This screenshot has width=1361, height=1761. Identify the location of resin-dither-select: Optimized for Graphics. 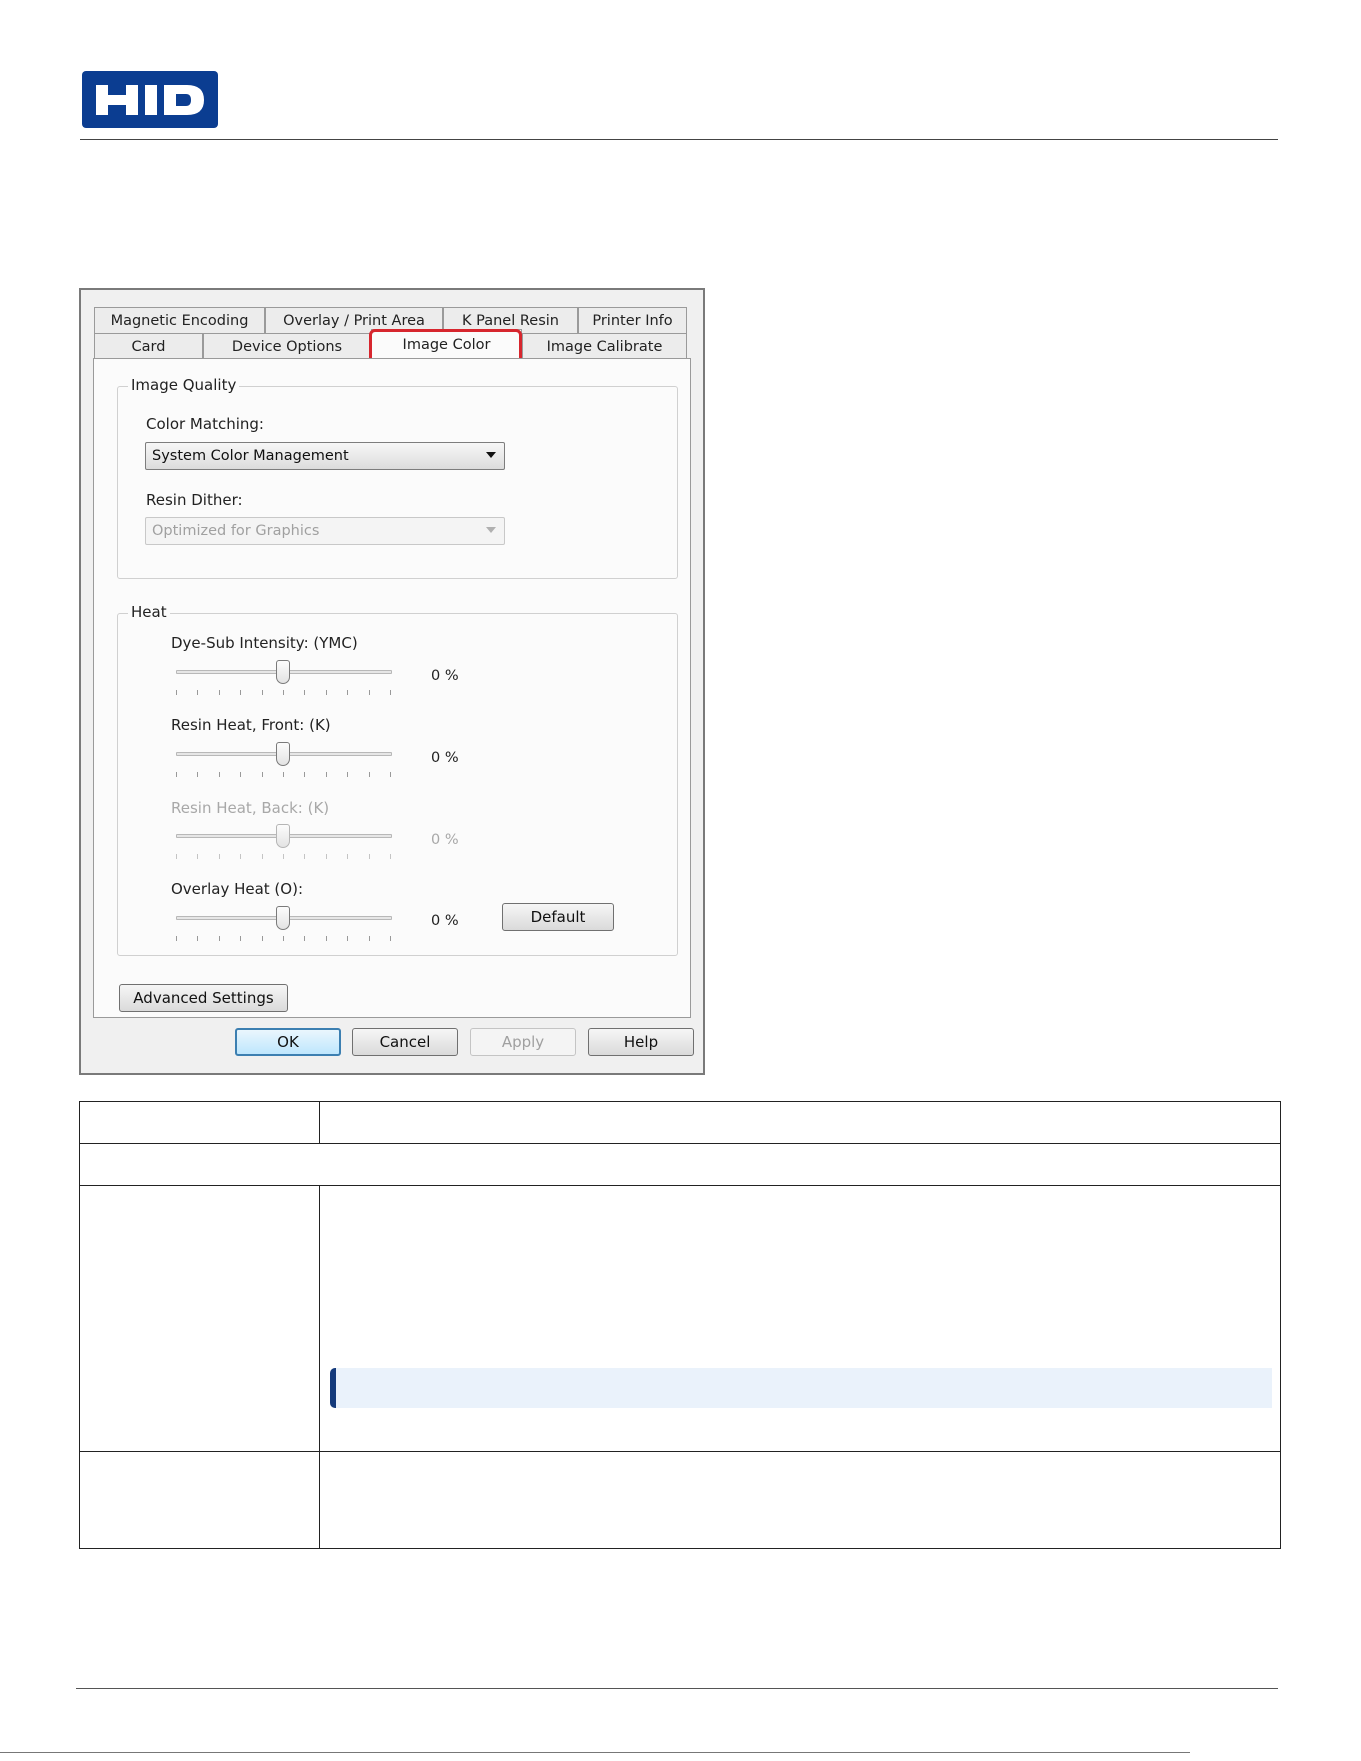
(325, 531).